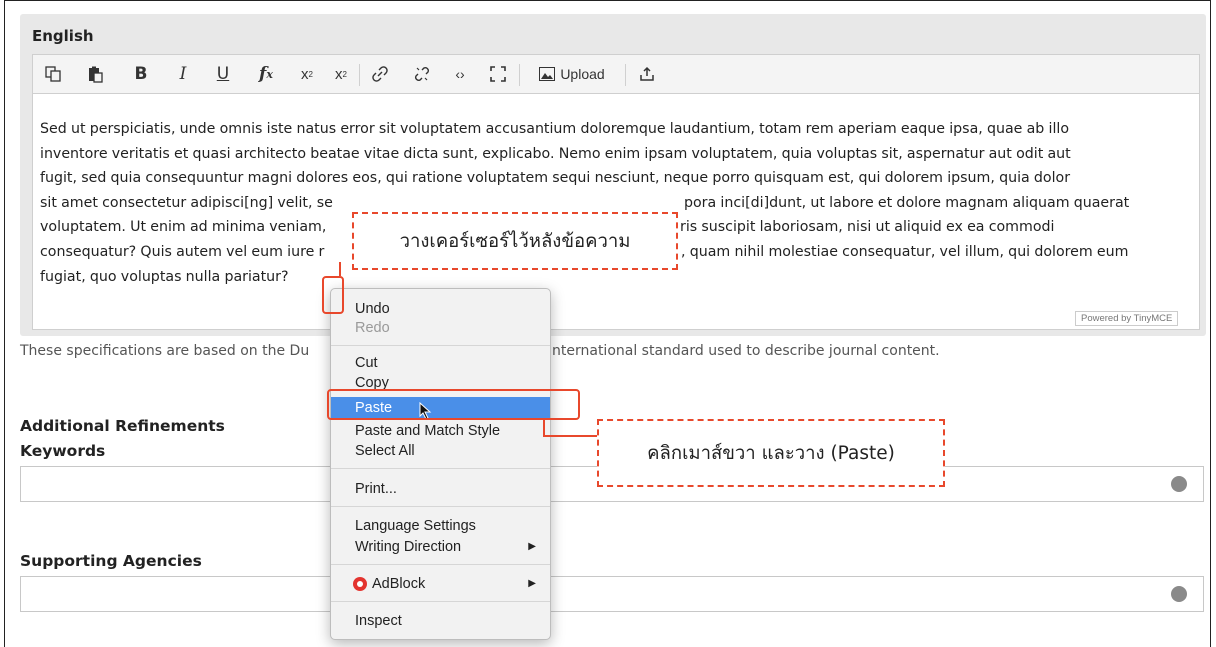 Image resolution: width=1216 pixels, height=647 pixels. What do you see at coordinates (63, 36) in the screenshot?
I see `section-title: English` at bounding box center [63, 36].